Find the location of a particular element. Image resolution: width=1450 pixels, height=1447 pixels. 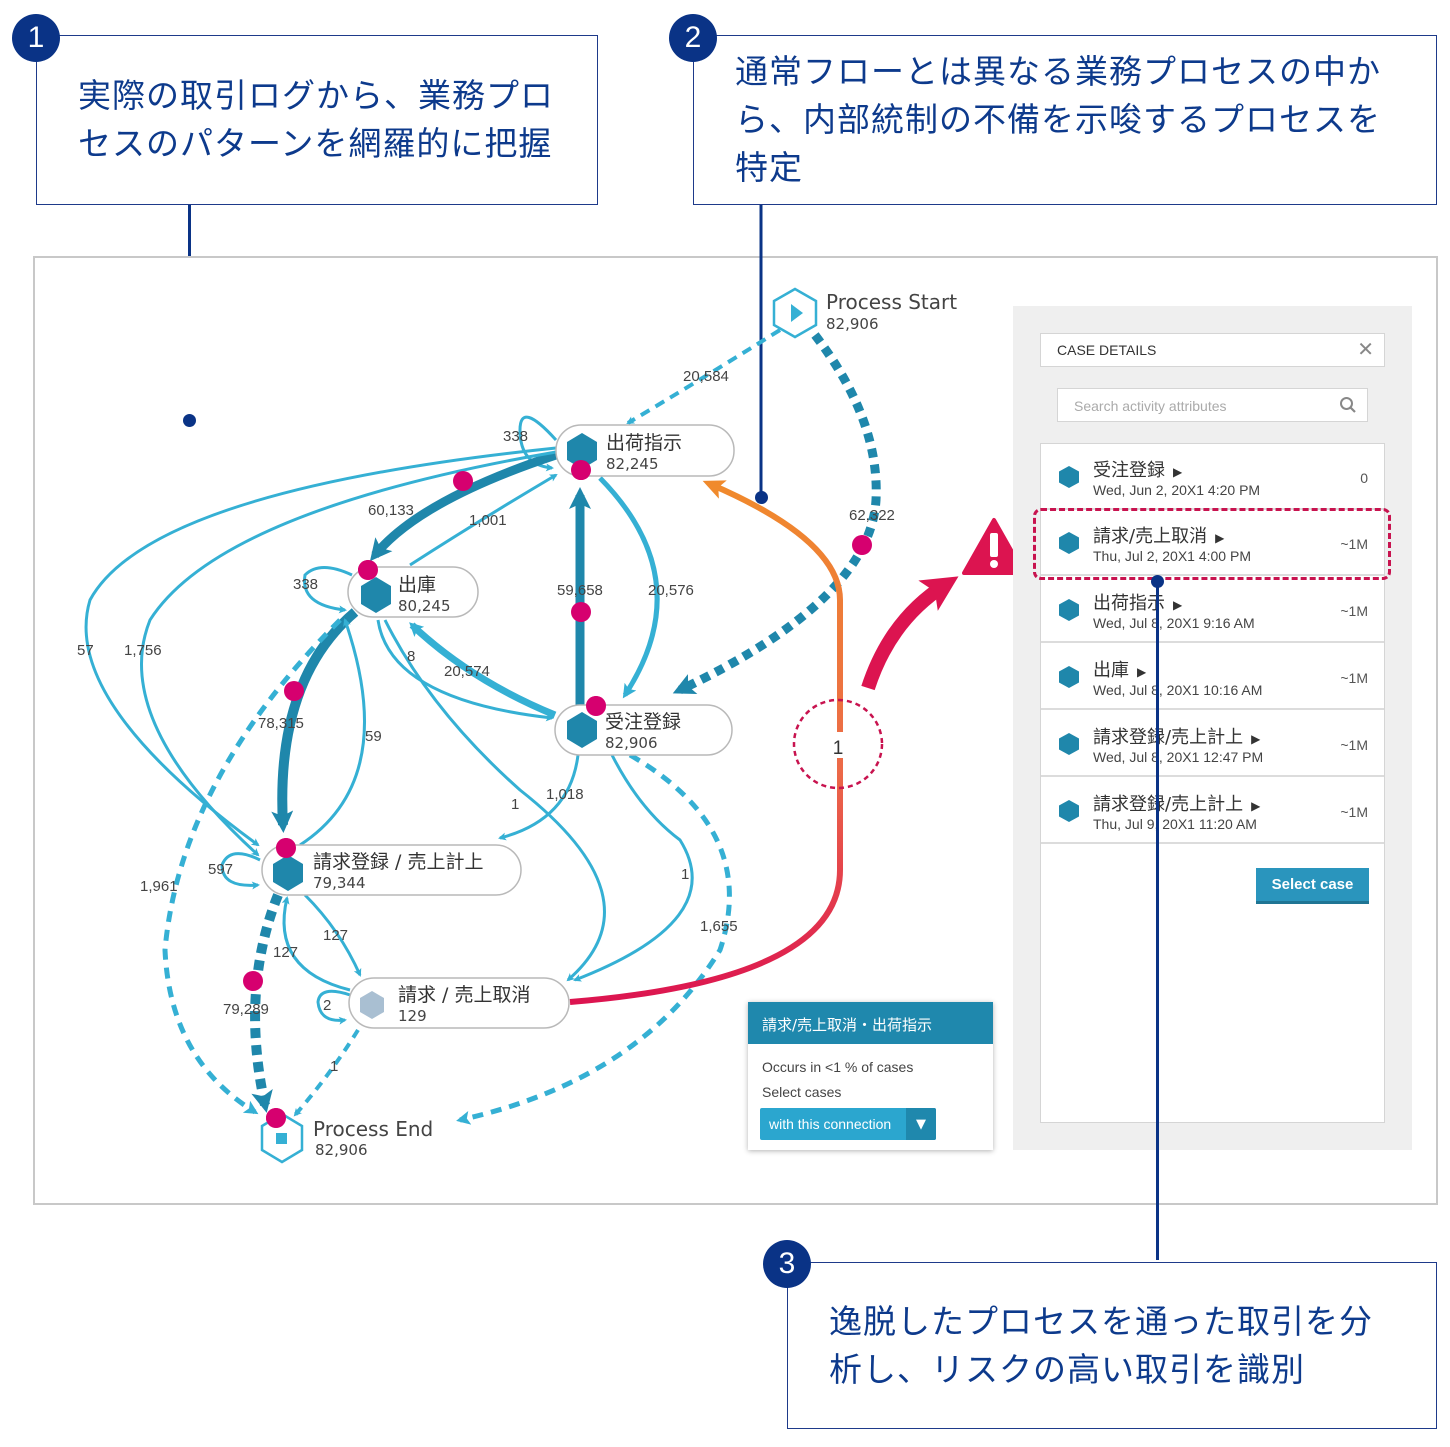

case-timestamp: Thu, Jul 9, 20X1 11:20 AM is located at coordinates (1175, 824).